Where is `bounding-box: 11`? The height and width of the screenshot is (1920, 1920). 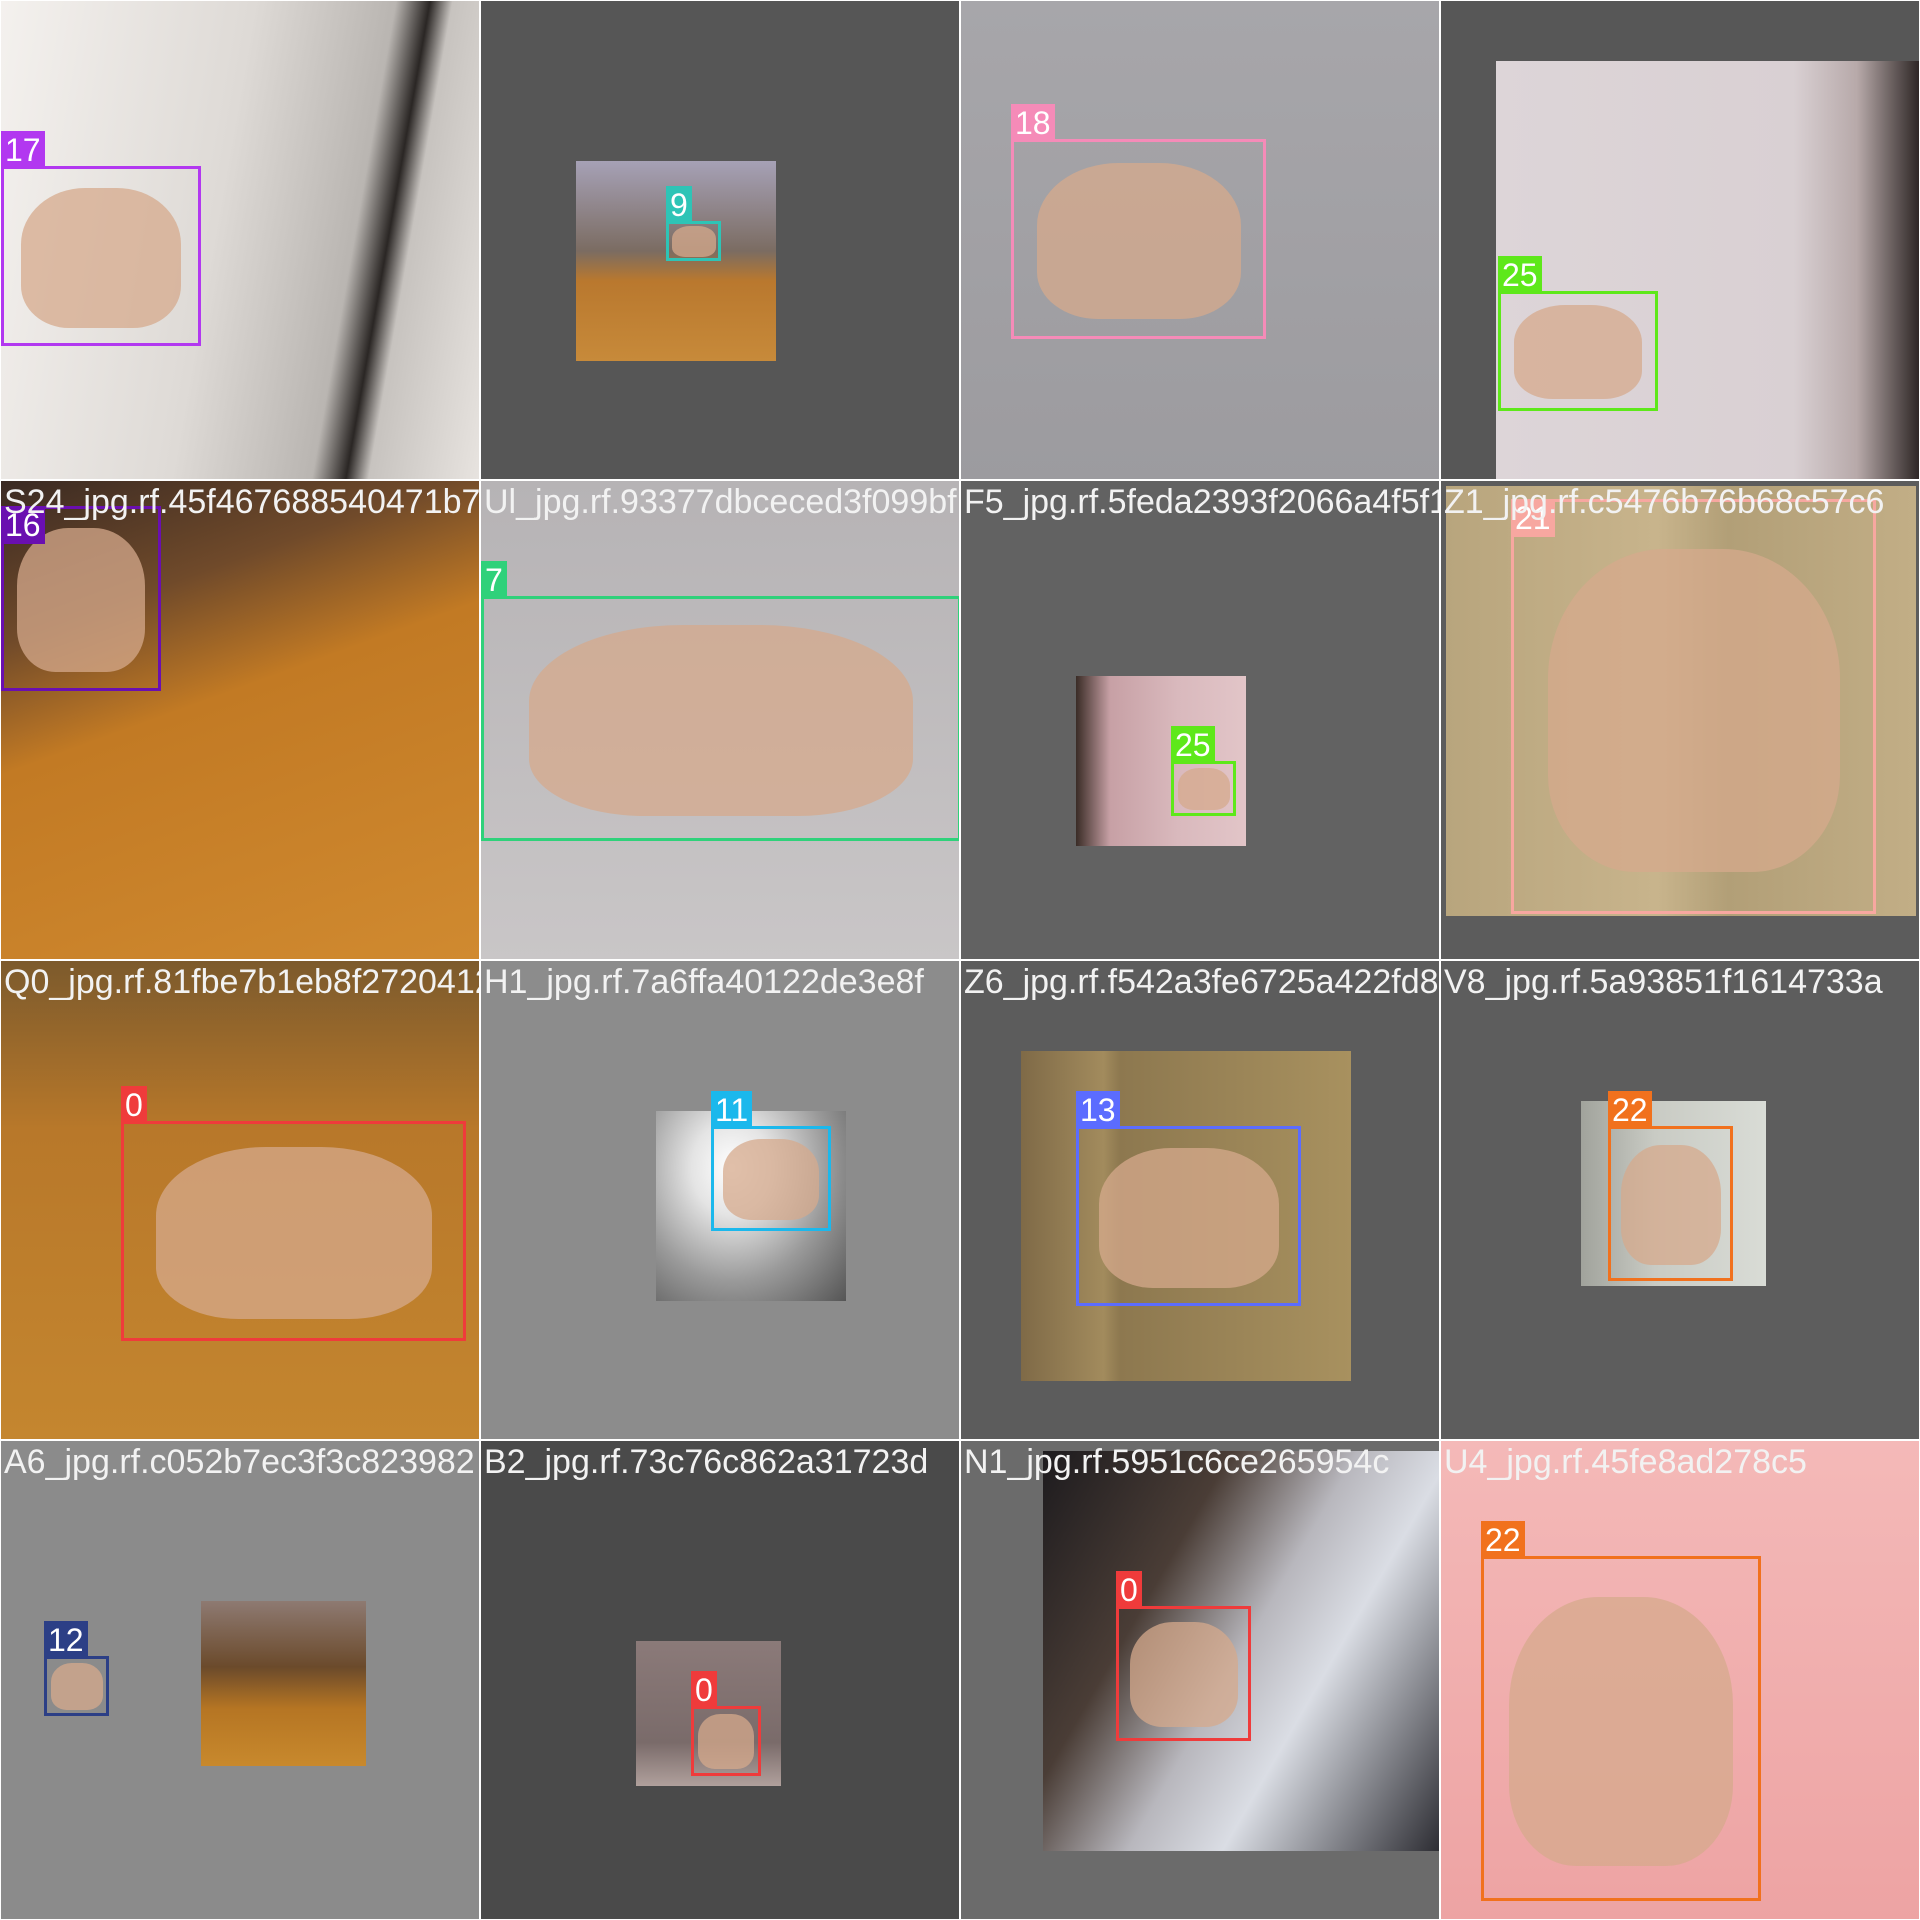
bounding-box: 11 is located at coordinates (771, 1161).